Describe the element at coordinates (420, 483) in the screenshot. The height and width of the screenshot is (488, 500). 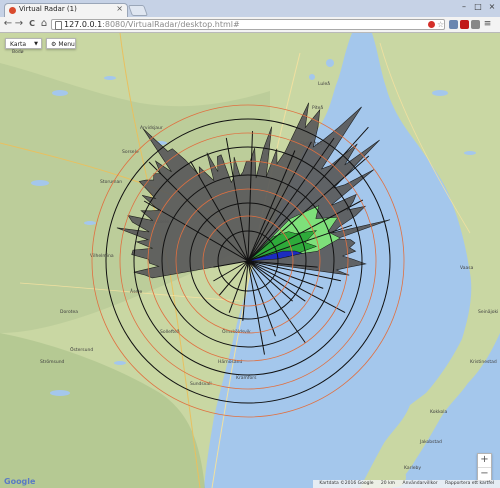
I see `terms-link: Användarvillkor` at that location.